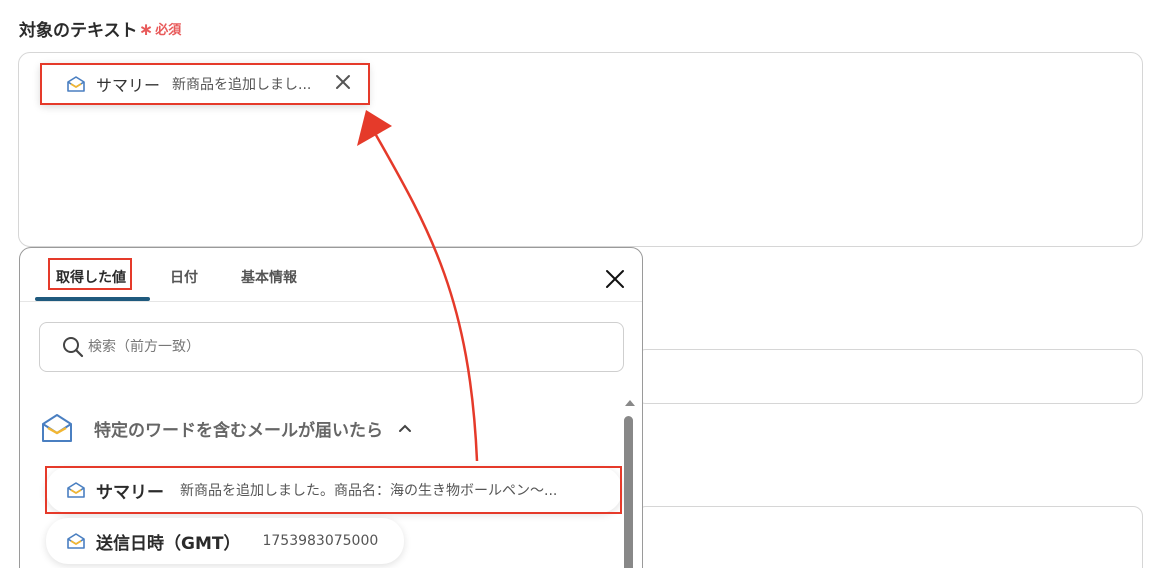  I want to click on list-item-sent-datetime: 送信日時（GMT） 1753983075000, so click(225, 541).